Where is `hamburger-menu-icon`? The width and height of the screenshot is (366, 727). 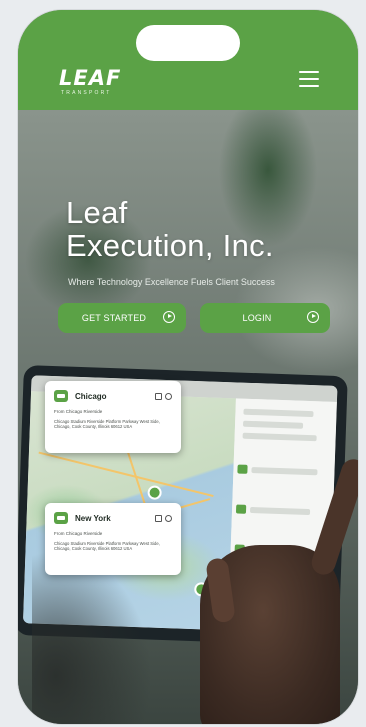 hamburger-menu-icon is located at coordinates (309, 79).